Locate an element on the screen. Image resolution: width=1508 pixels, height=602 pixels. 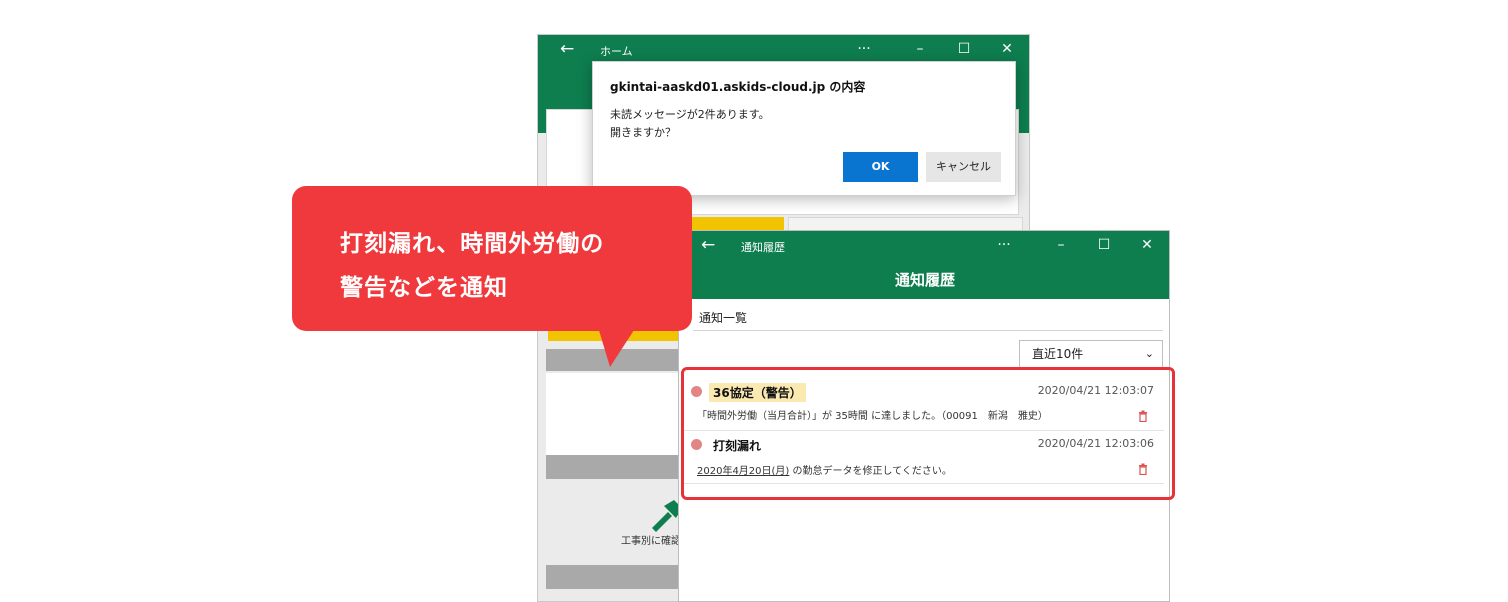
highlight-frame is located at coordinates (928, 433).